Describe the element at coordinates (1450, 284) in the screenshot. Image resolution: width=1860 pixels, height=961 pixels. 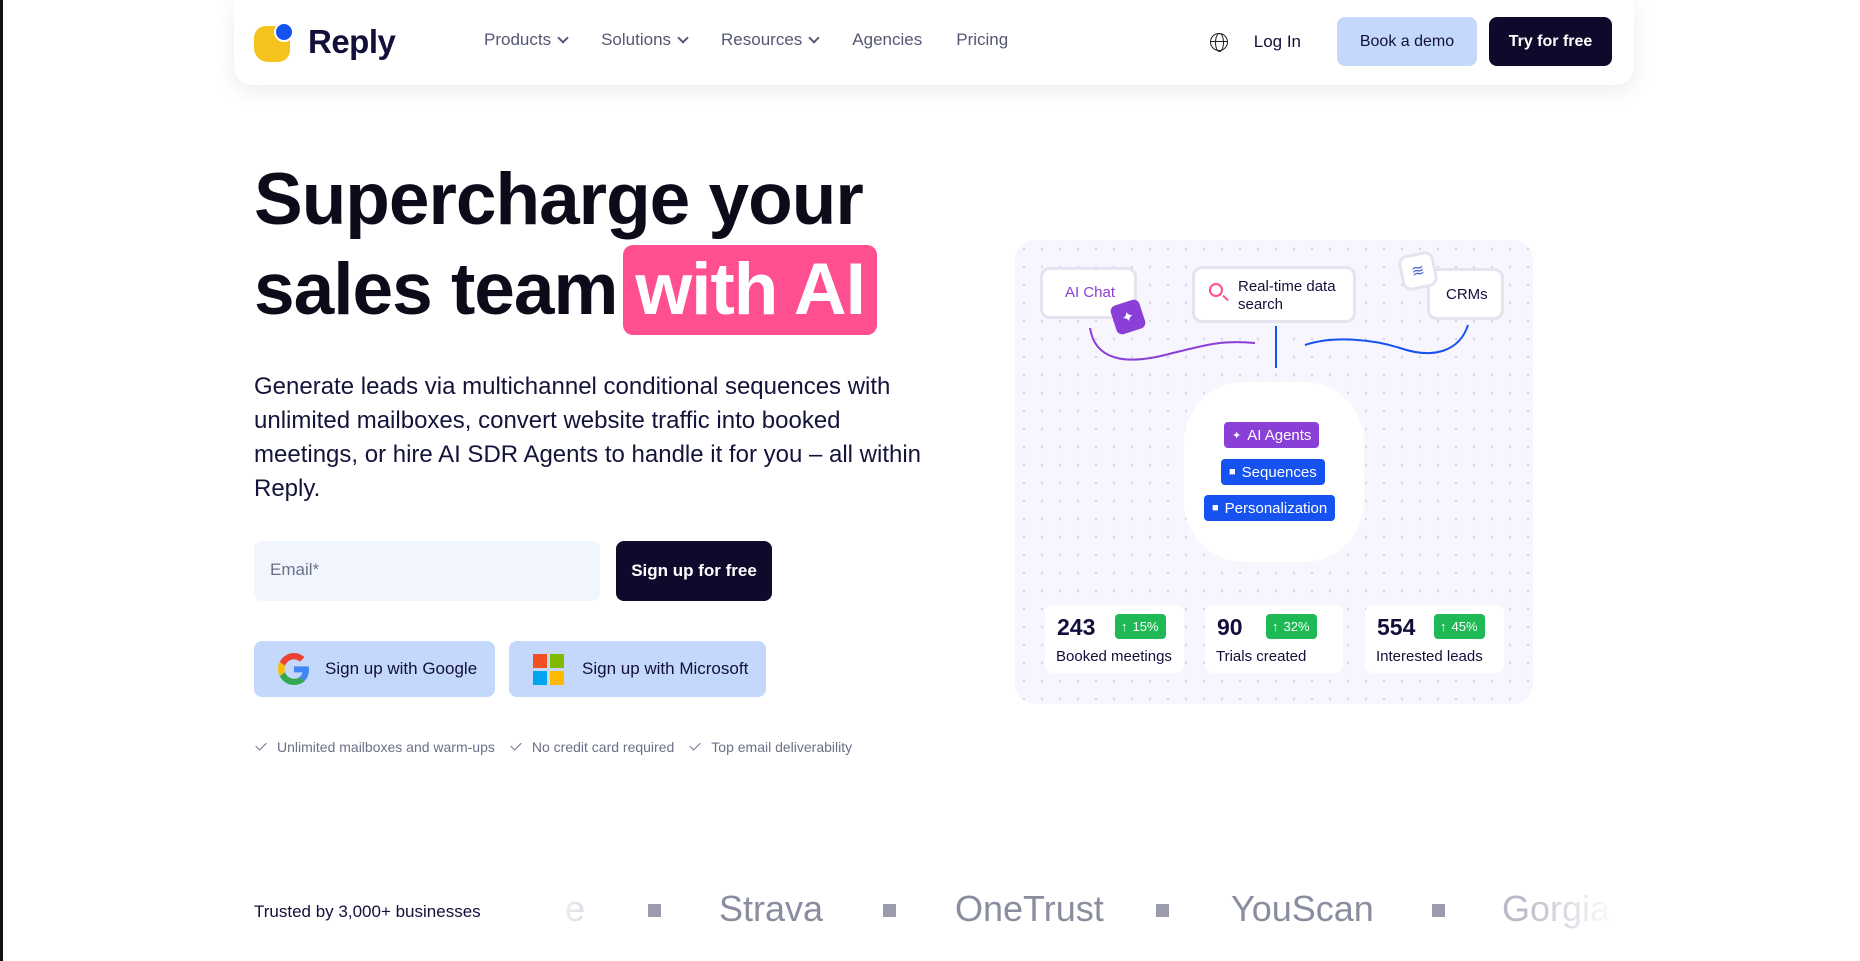
I see `crms-bubble: ≋ CRMs` at that location.